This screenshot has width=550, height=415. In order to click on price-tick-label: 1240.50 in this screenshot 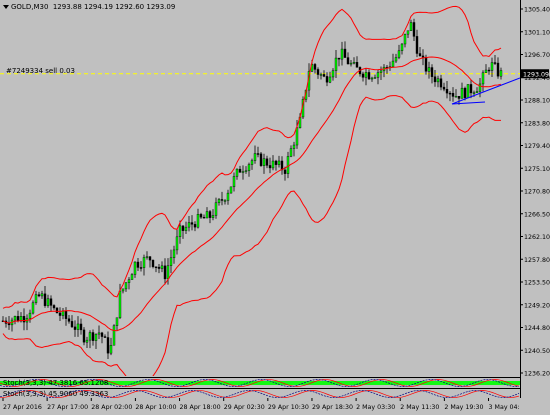, I will do `click(537, 351)`.